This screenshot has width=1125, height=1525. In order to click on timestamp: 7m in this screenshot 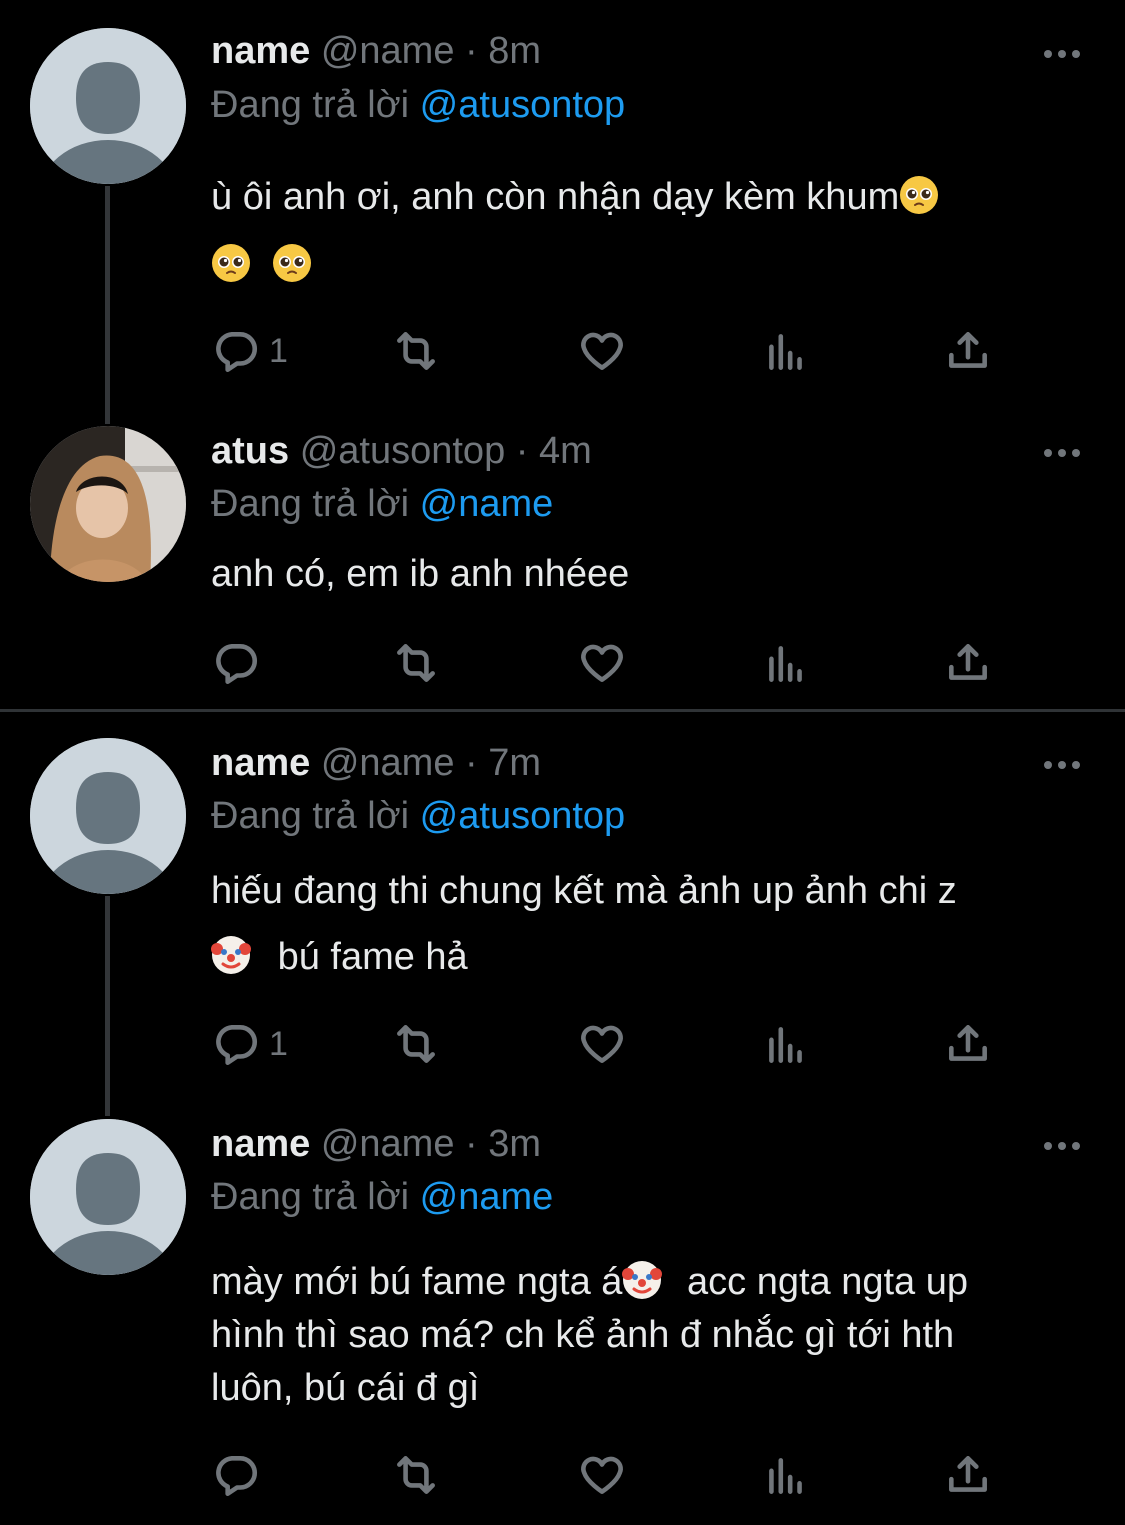, I will do `click(514, 763)`.